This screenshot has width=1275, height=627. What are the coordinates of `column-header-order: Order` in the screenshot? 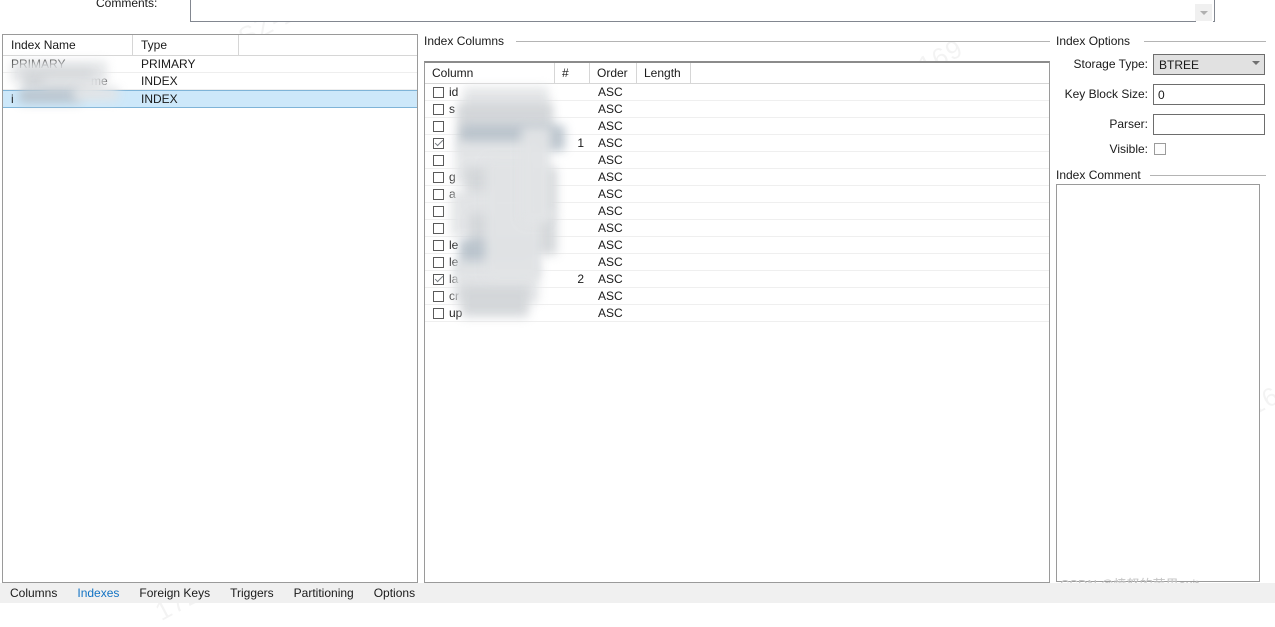 It's located at (613, 73).